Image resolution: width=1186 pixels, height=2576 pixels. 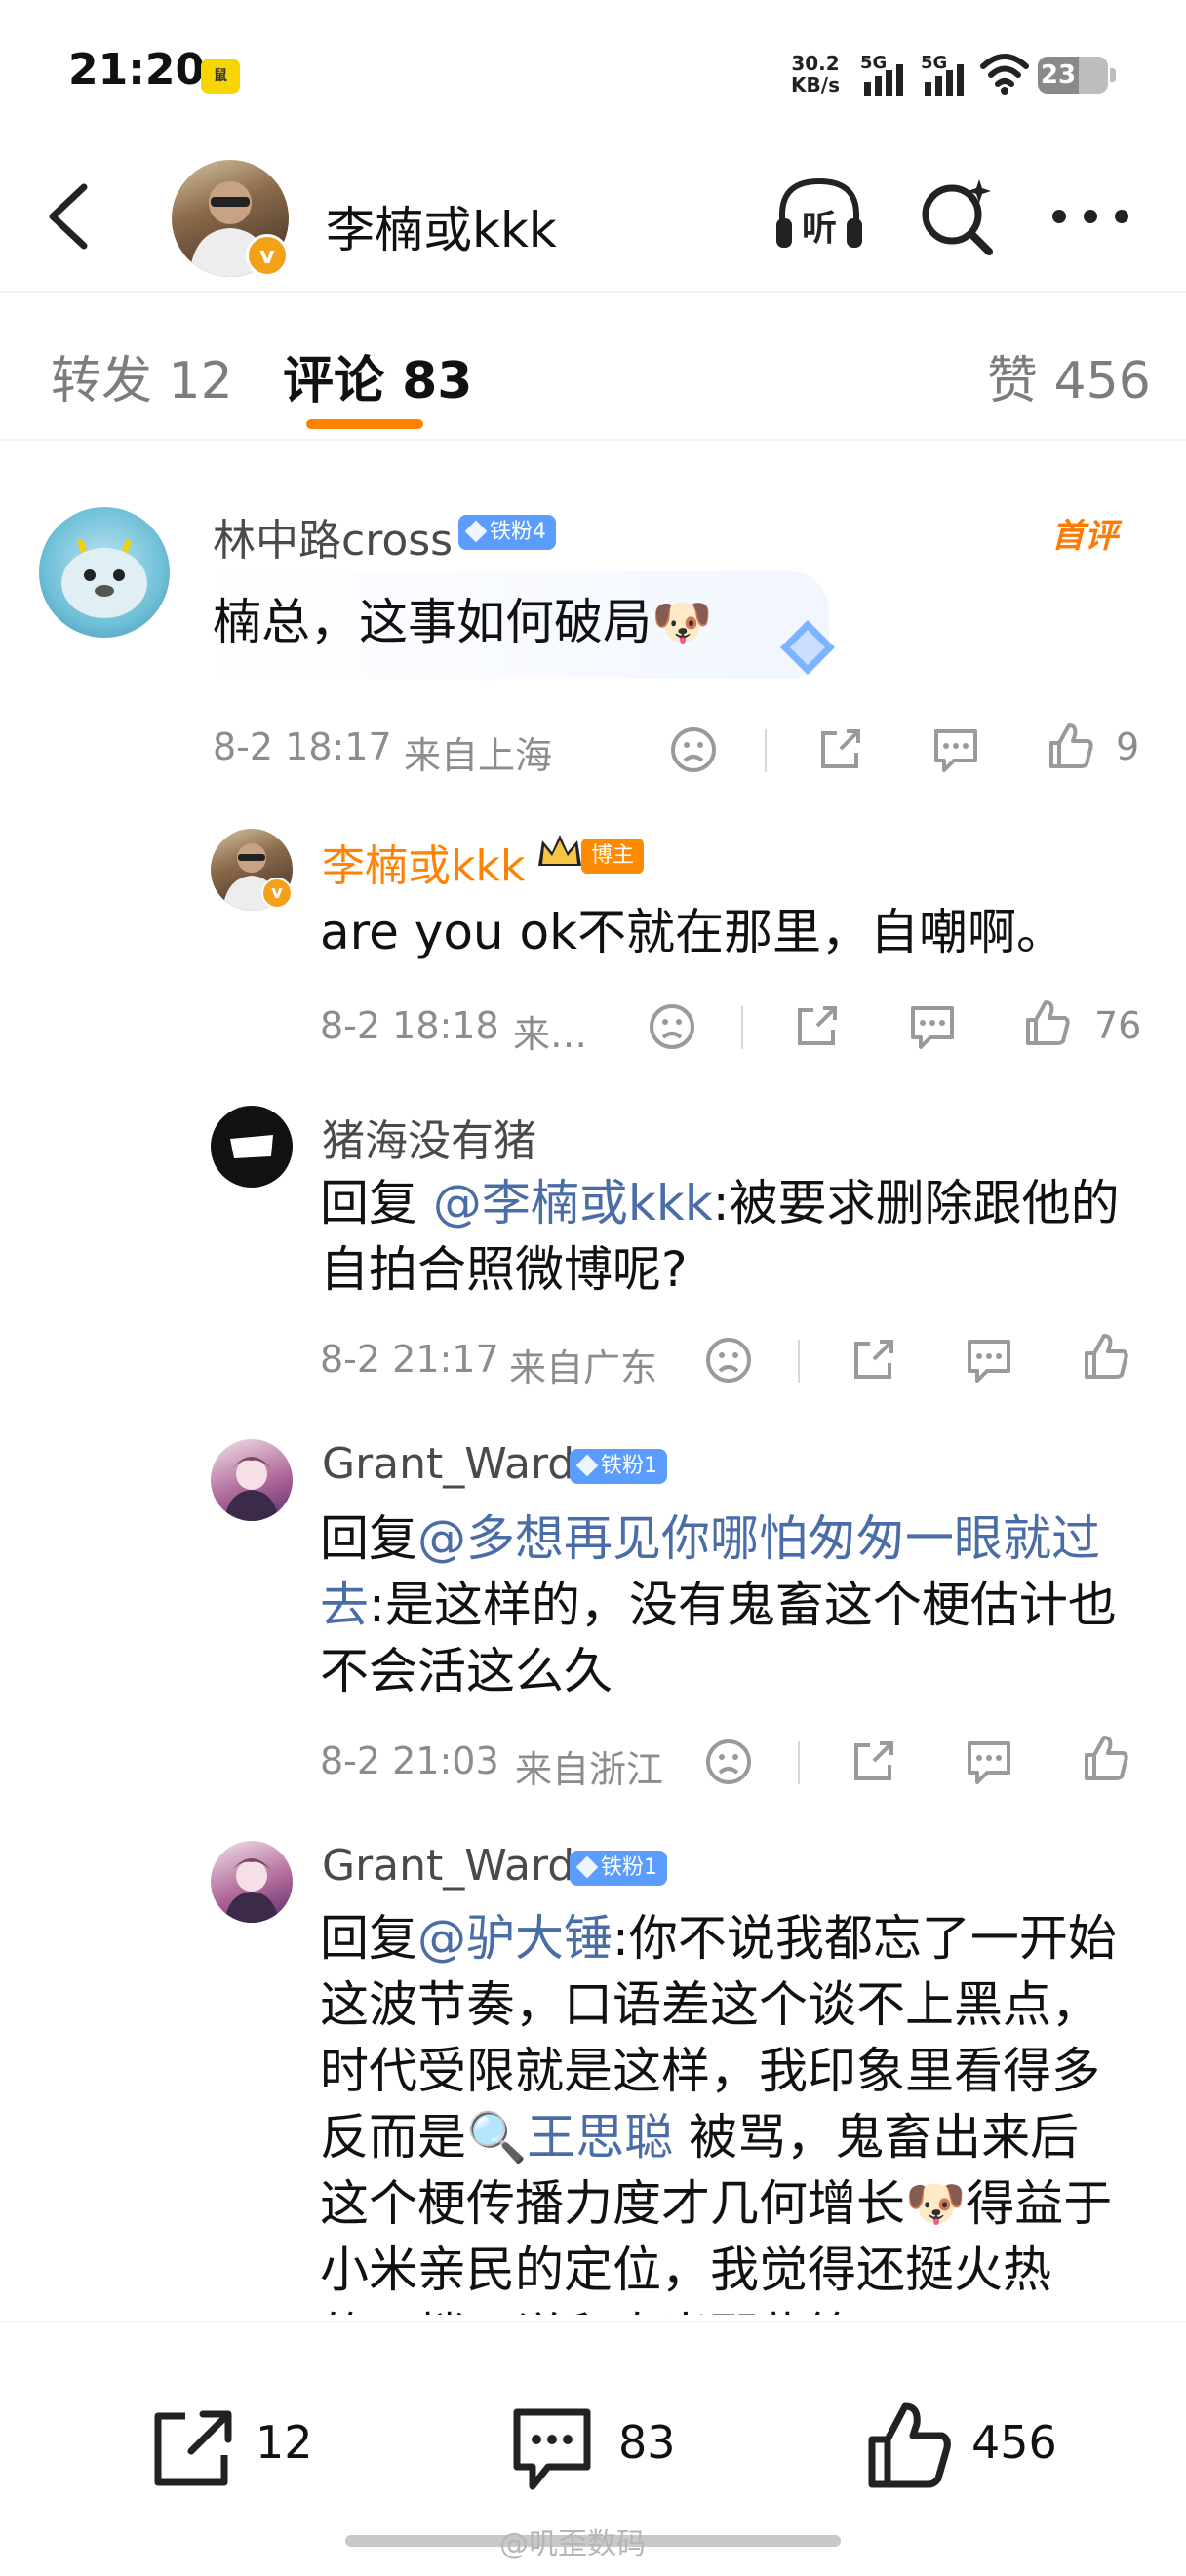 I want to click on battery-icon: 23, so click(x=1077, y=75).